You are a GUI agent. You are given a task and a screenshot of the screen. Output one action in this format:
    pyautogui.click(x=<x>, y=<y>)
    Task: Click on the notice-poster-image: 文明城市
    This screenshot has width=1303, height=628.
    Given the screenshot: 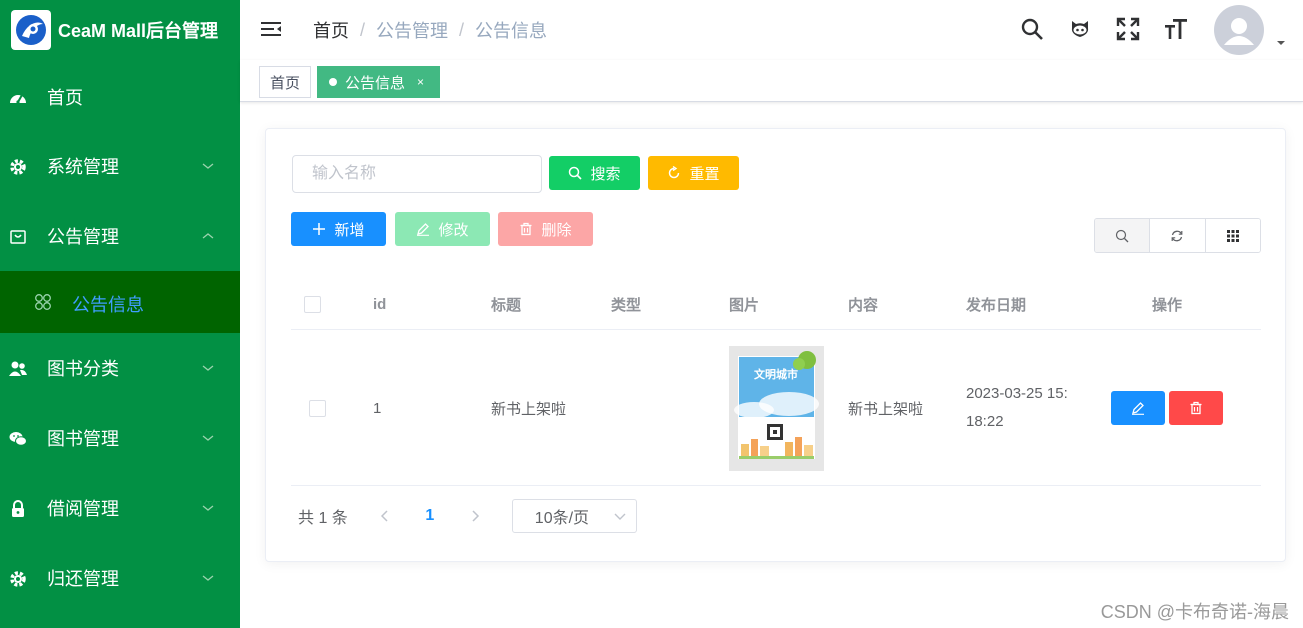 What is the action you would take?
    pyautogui.click(x=776, y=408)
    